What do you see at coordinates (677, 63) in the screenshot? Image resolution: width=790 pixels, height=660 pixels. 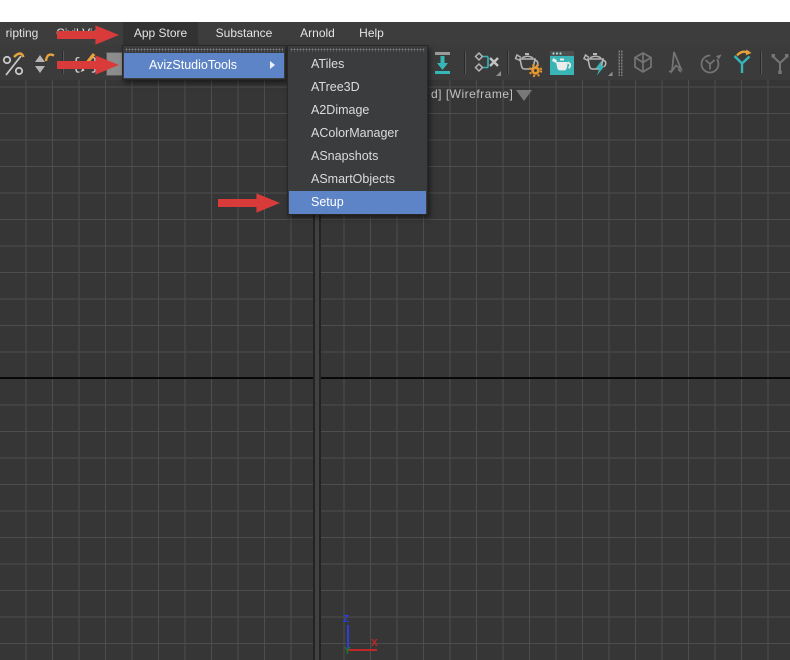 I see `select-cursor-icon` at bounding box center [677, 63].